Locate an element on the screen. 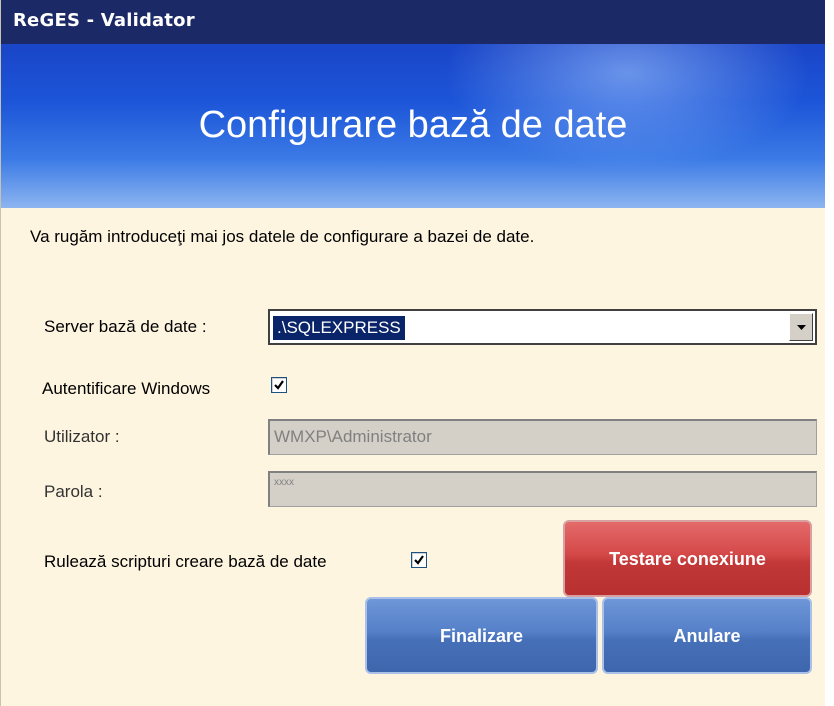 Image resolution: width=834 pixels, height=706 pixels. windows-auth-checkbox is located at coordinates (279, 385).